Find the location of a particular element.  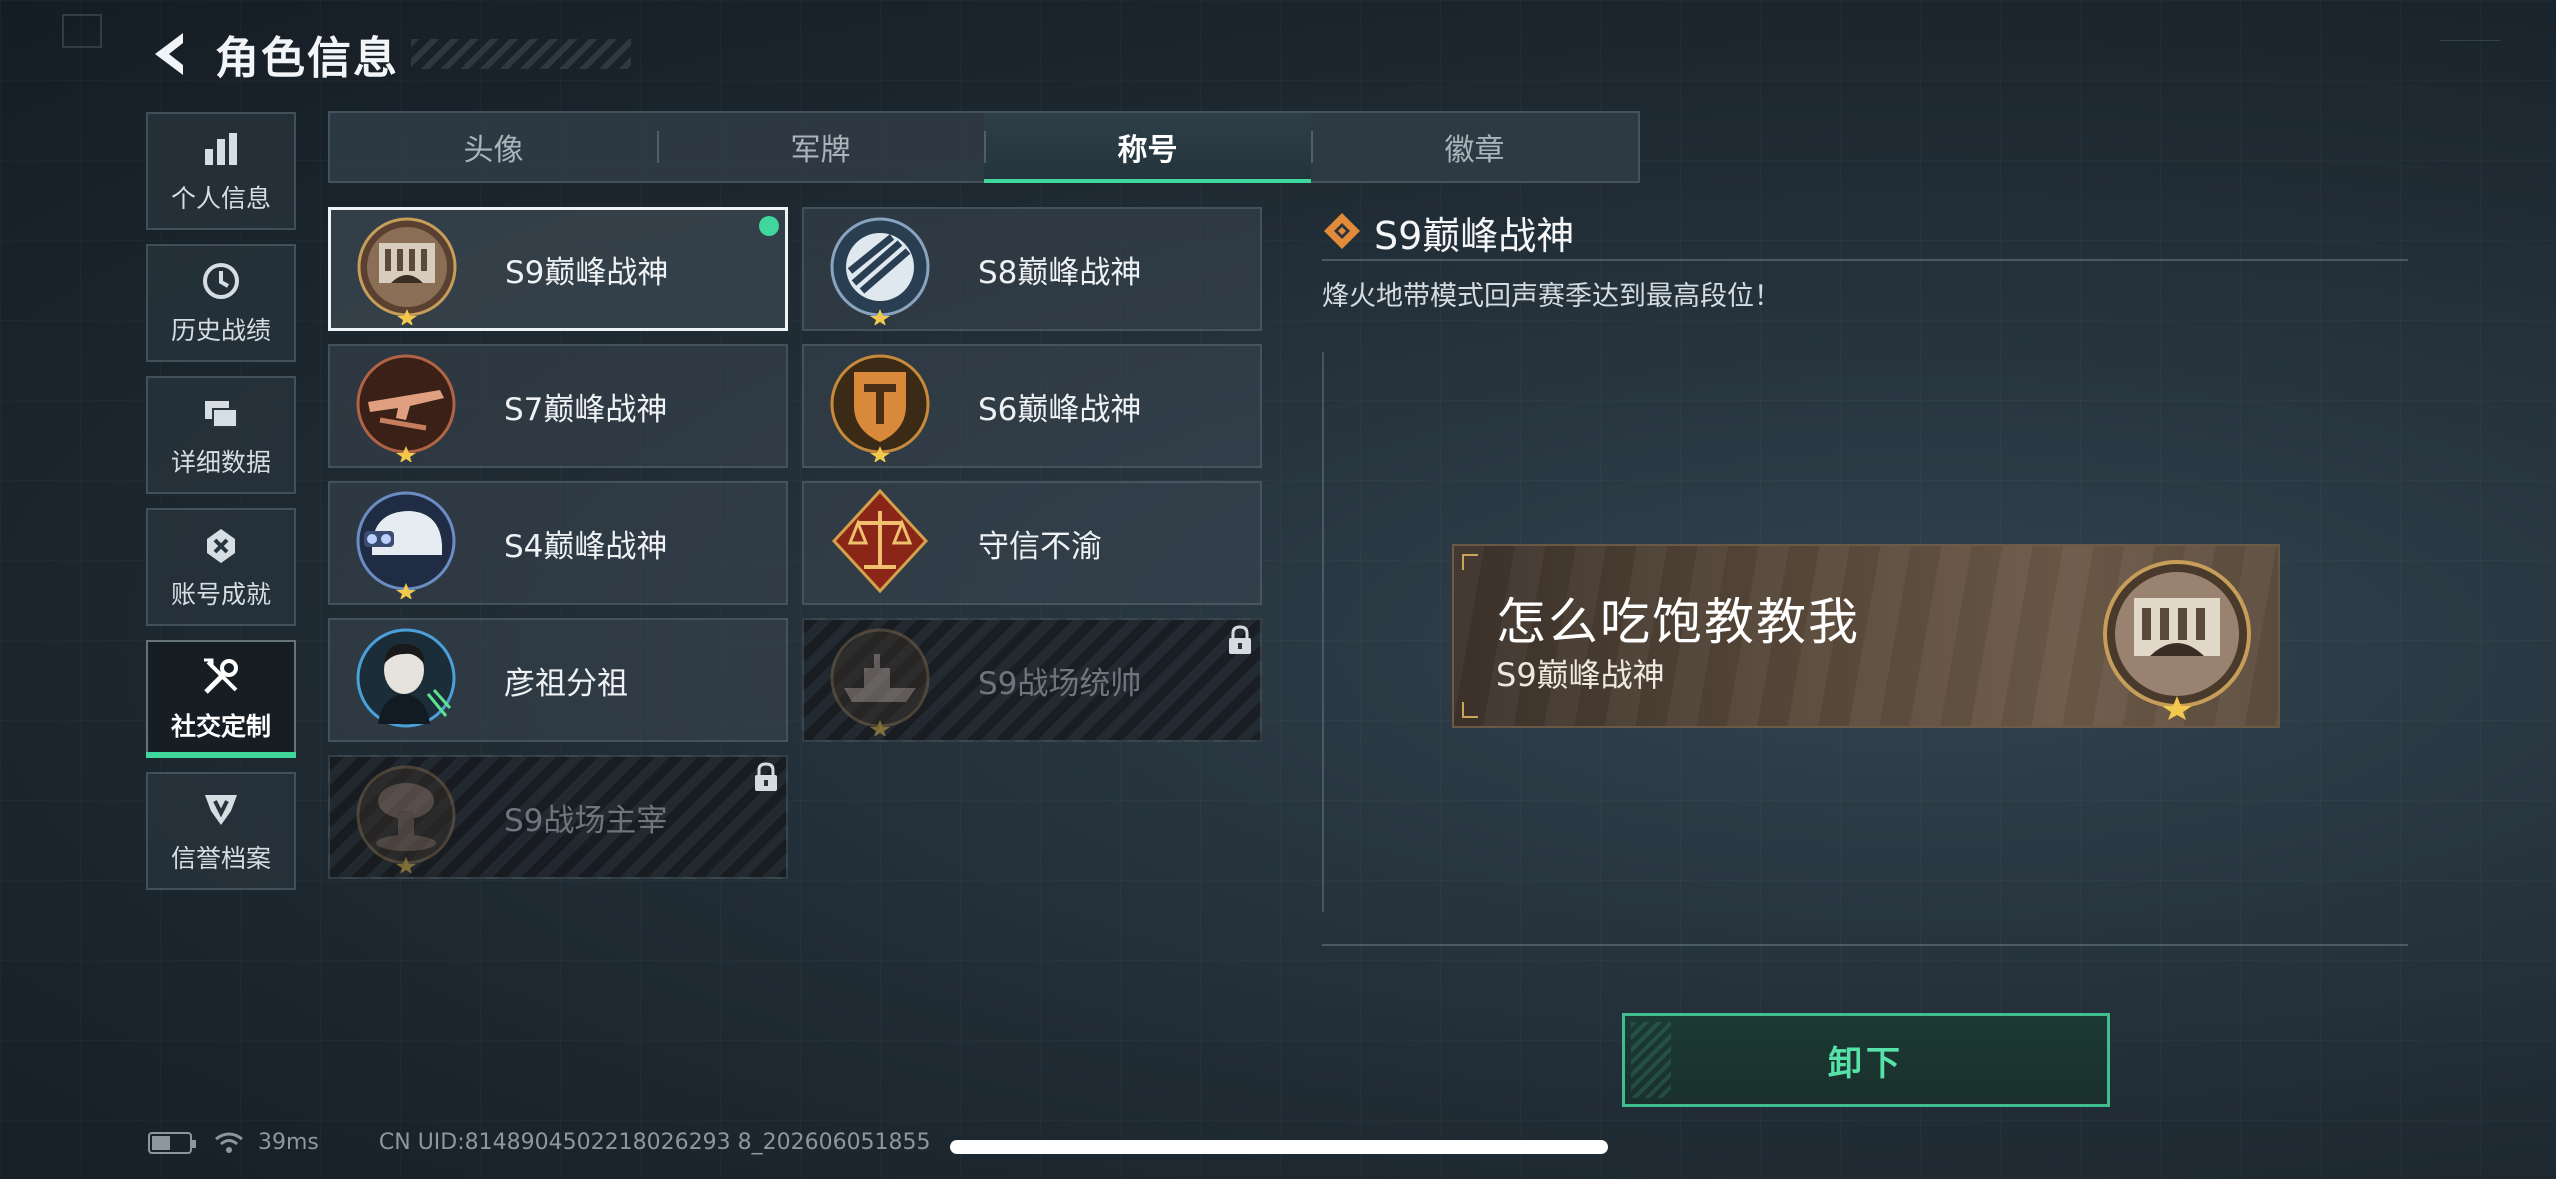

globe-emblem-icon is located at coordinates (880, 269).